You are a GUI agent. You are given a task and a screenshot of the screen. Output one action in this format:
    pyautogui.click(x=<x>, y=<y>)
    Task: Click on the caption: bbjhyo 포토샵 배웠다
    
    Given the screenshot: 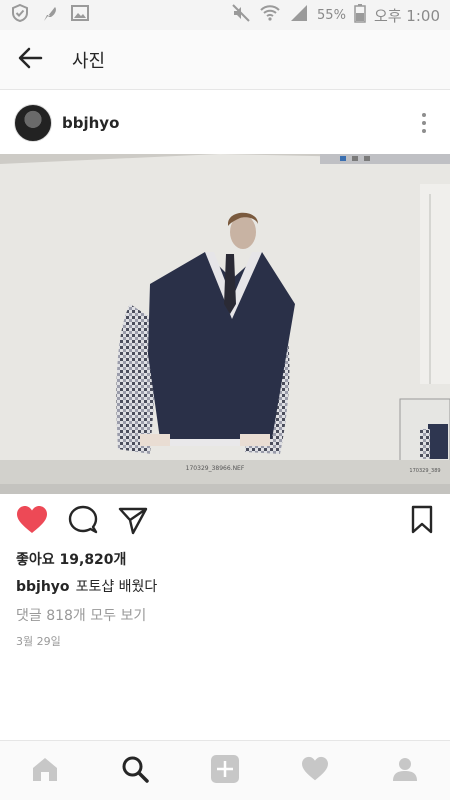 What is the action you would take?
    pyautogui.click(x=86, y=586)
    